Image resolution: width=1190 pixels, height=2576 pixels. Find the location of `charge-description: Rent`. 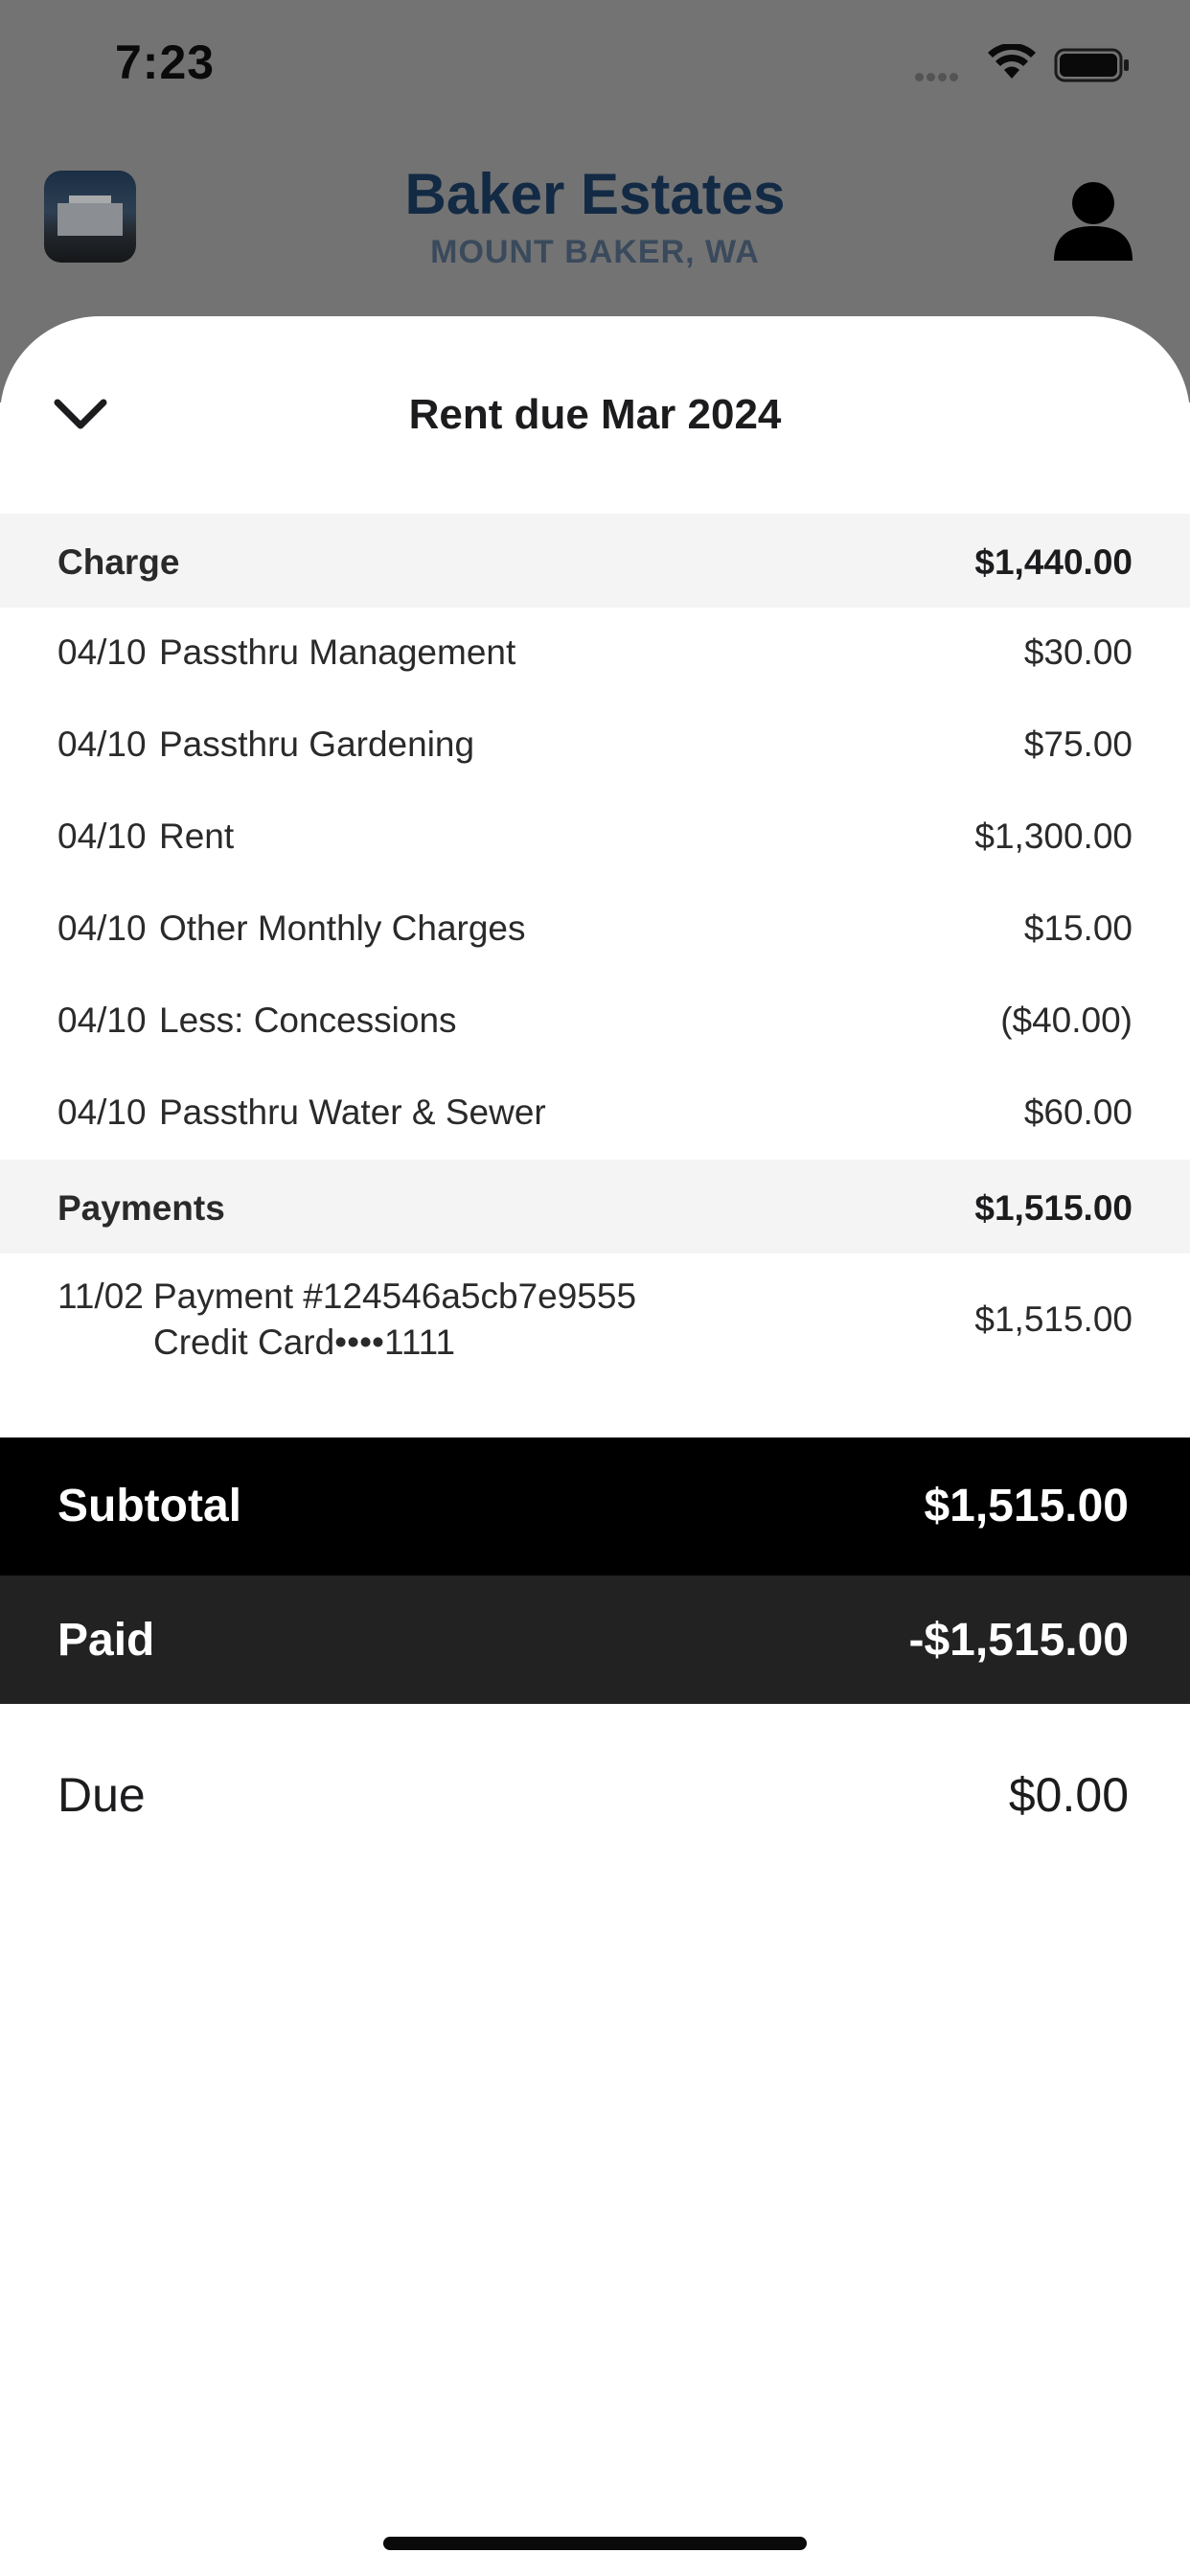

charge-description: Rent is located at coordinates (197, 836).